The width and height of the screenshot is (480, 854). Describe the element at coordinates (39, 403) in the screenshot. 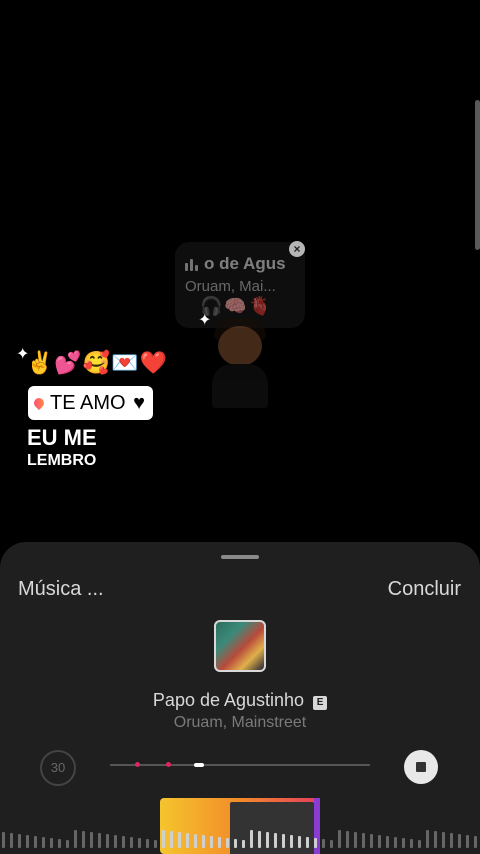

I see `location-pin-icon` at that location.